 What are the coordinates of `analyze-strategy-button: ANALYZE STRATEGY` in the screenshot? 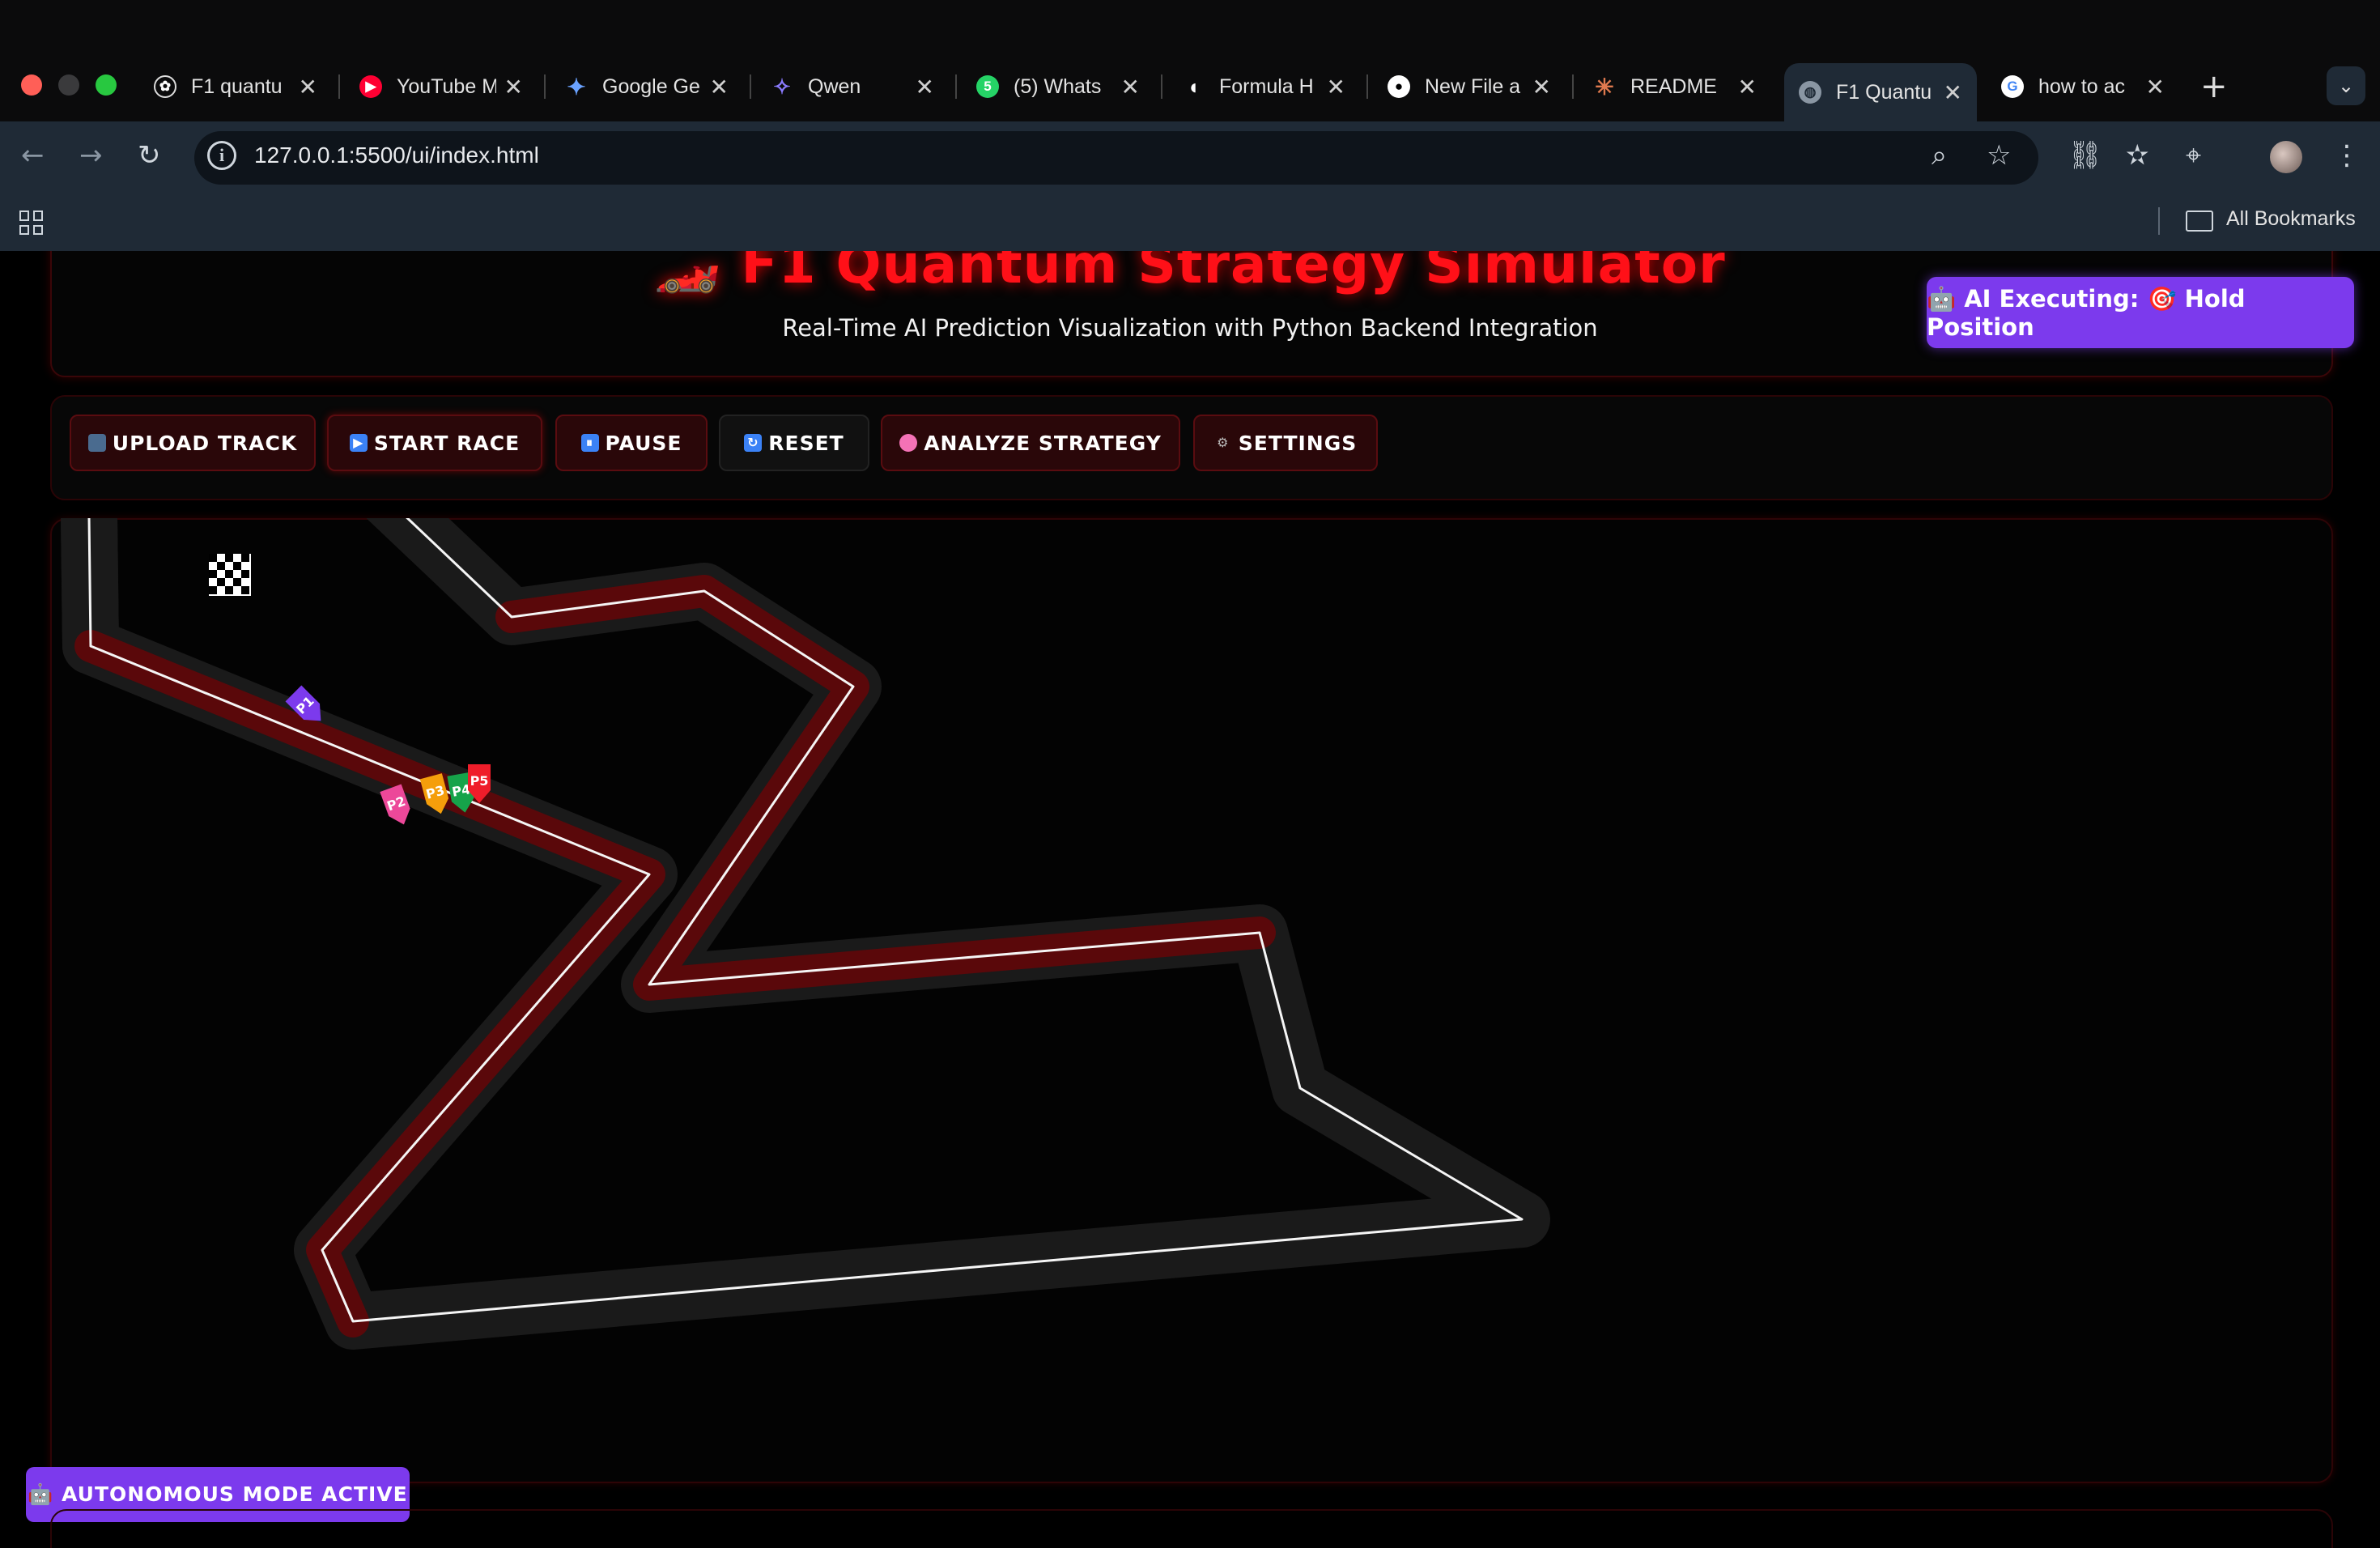 It's located at (1030, 443).